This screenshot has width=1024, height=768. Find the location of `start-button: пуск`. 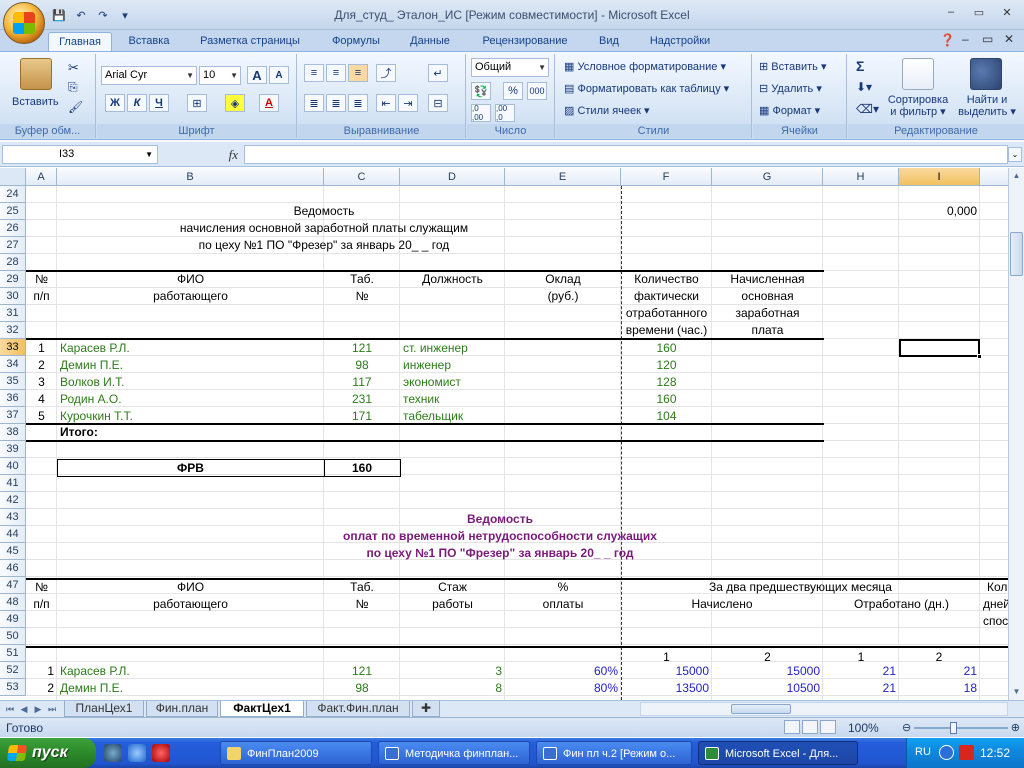

start-button: пуск is located at coordinates (48, 753).